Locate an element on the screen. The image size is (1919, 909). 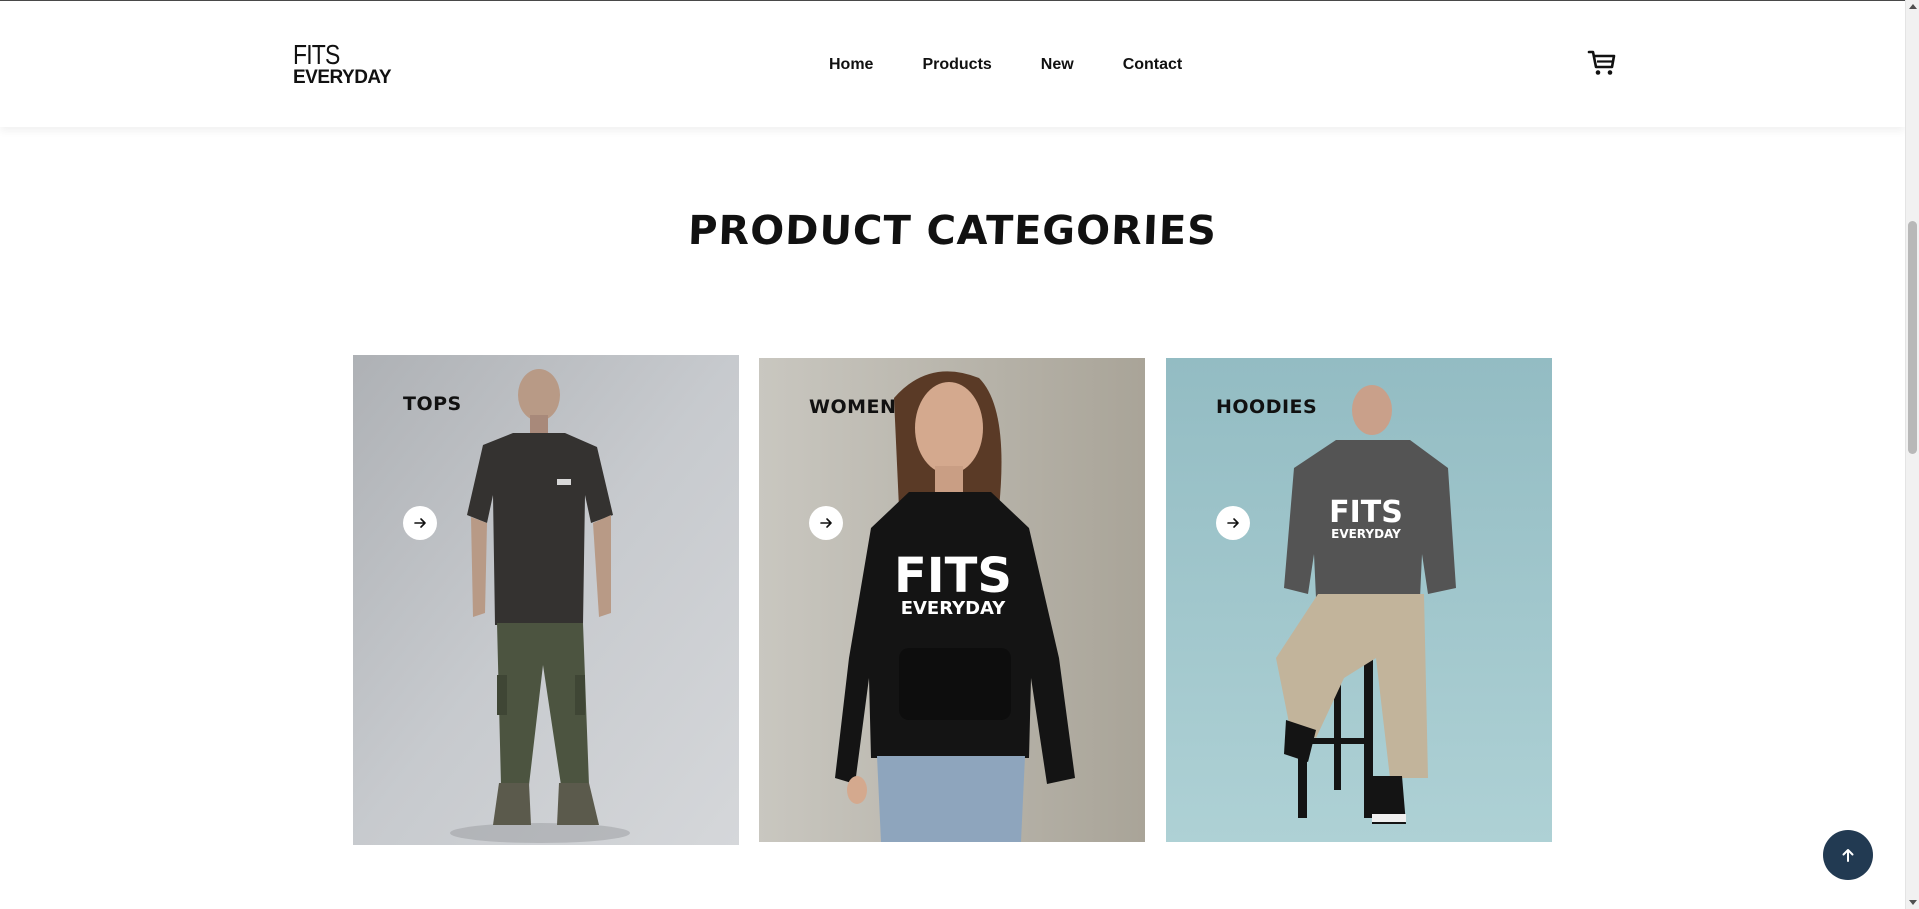
nav-link-contact: Contact is located at coordinates (1153, 65).